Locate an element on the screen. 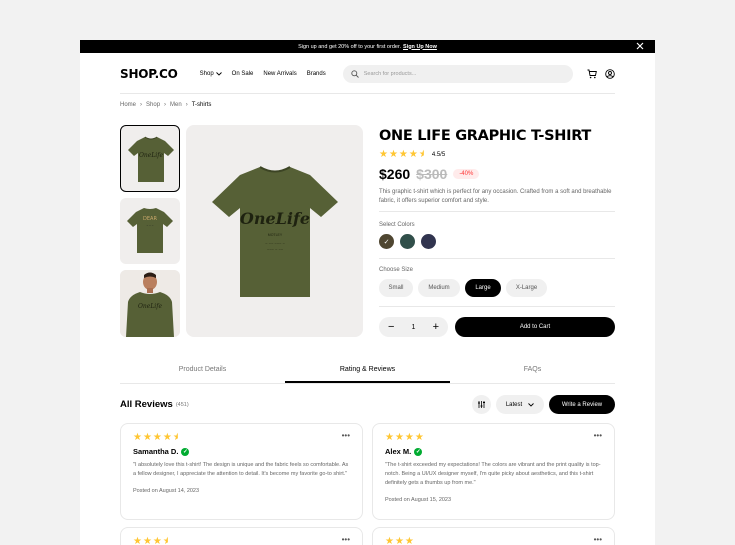  write-review-button: Write a Review is located at coordinates (582, 404).